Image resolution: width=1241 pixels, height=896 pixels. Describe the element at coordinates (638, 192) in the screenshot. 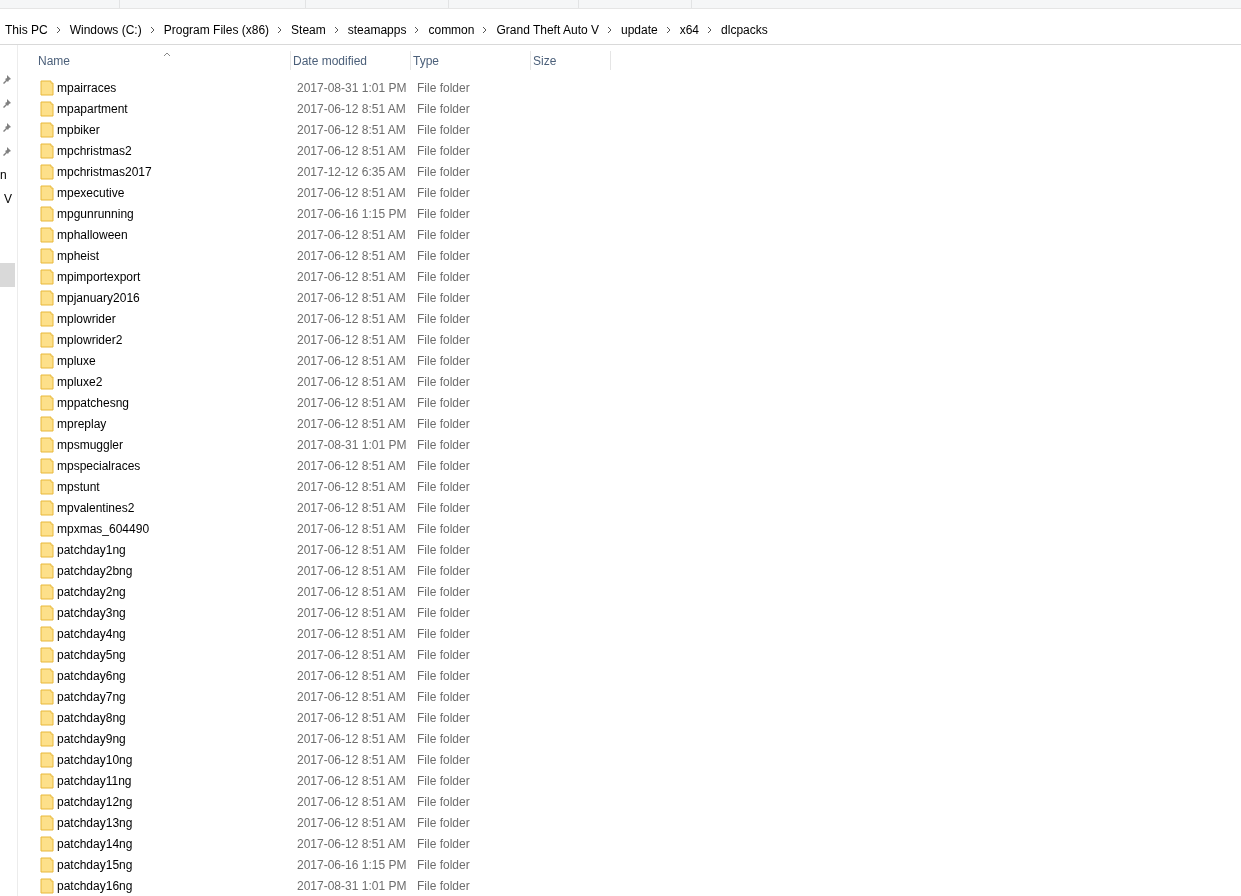

I see `file-row: mpexecutive 2017-06-12 8:51 AM File folder` at that location.